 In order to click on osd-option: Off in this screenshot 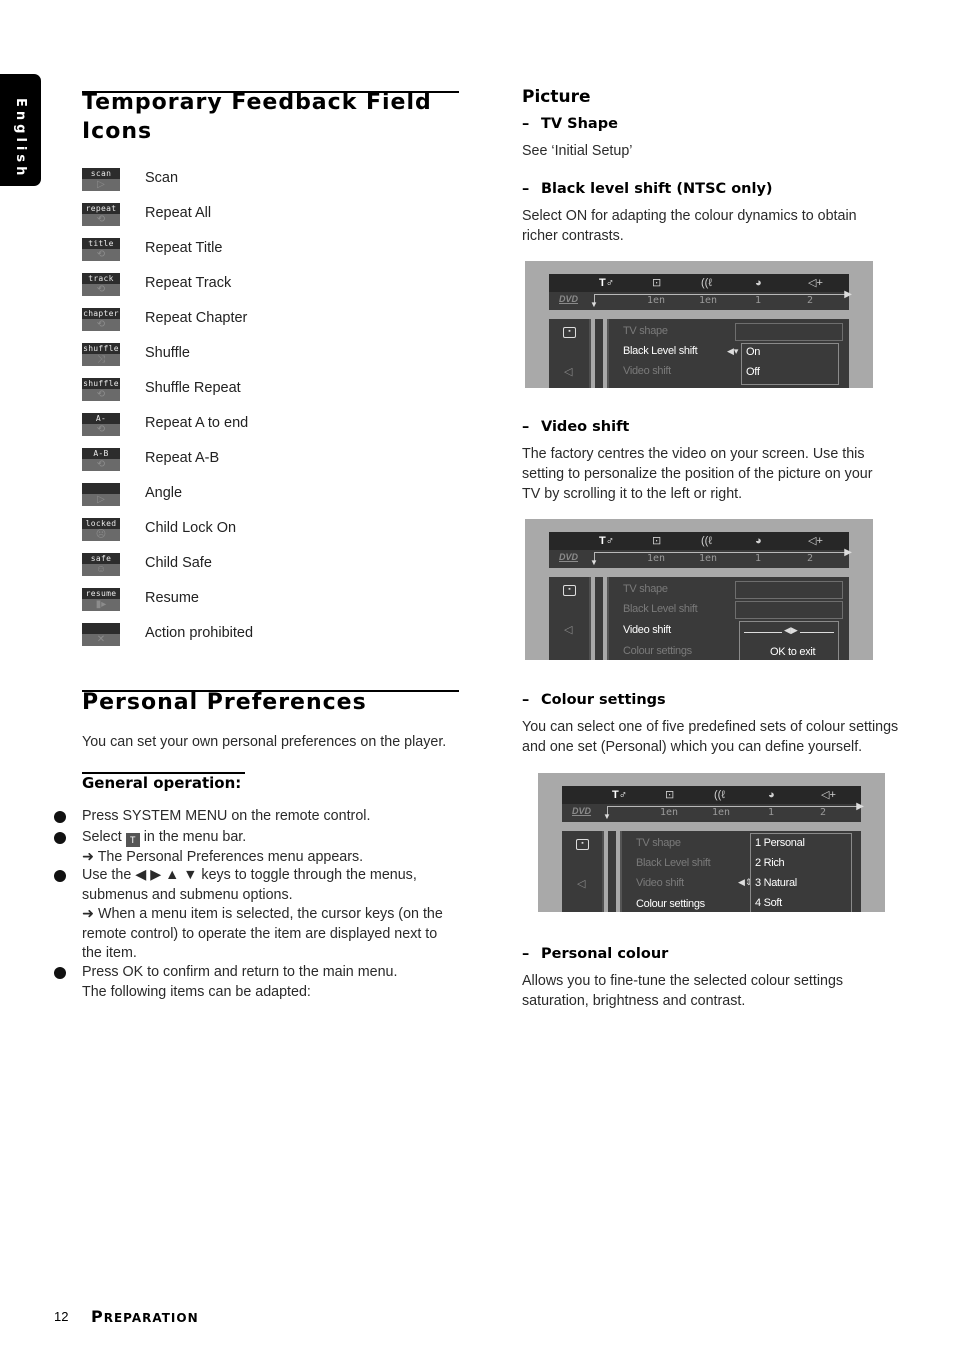, I will do `click(753, 372)`.